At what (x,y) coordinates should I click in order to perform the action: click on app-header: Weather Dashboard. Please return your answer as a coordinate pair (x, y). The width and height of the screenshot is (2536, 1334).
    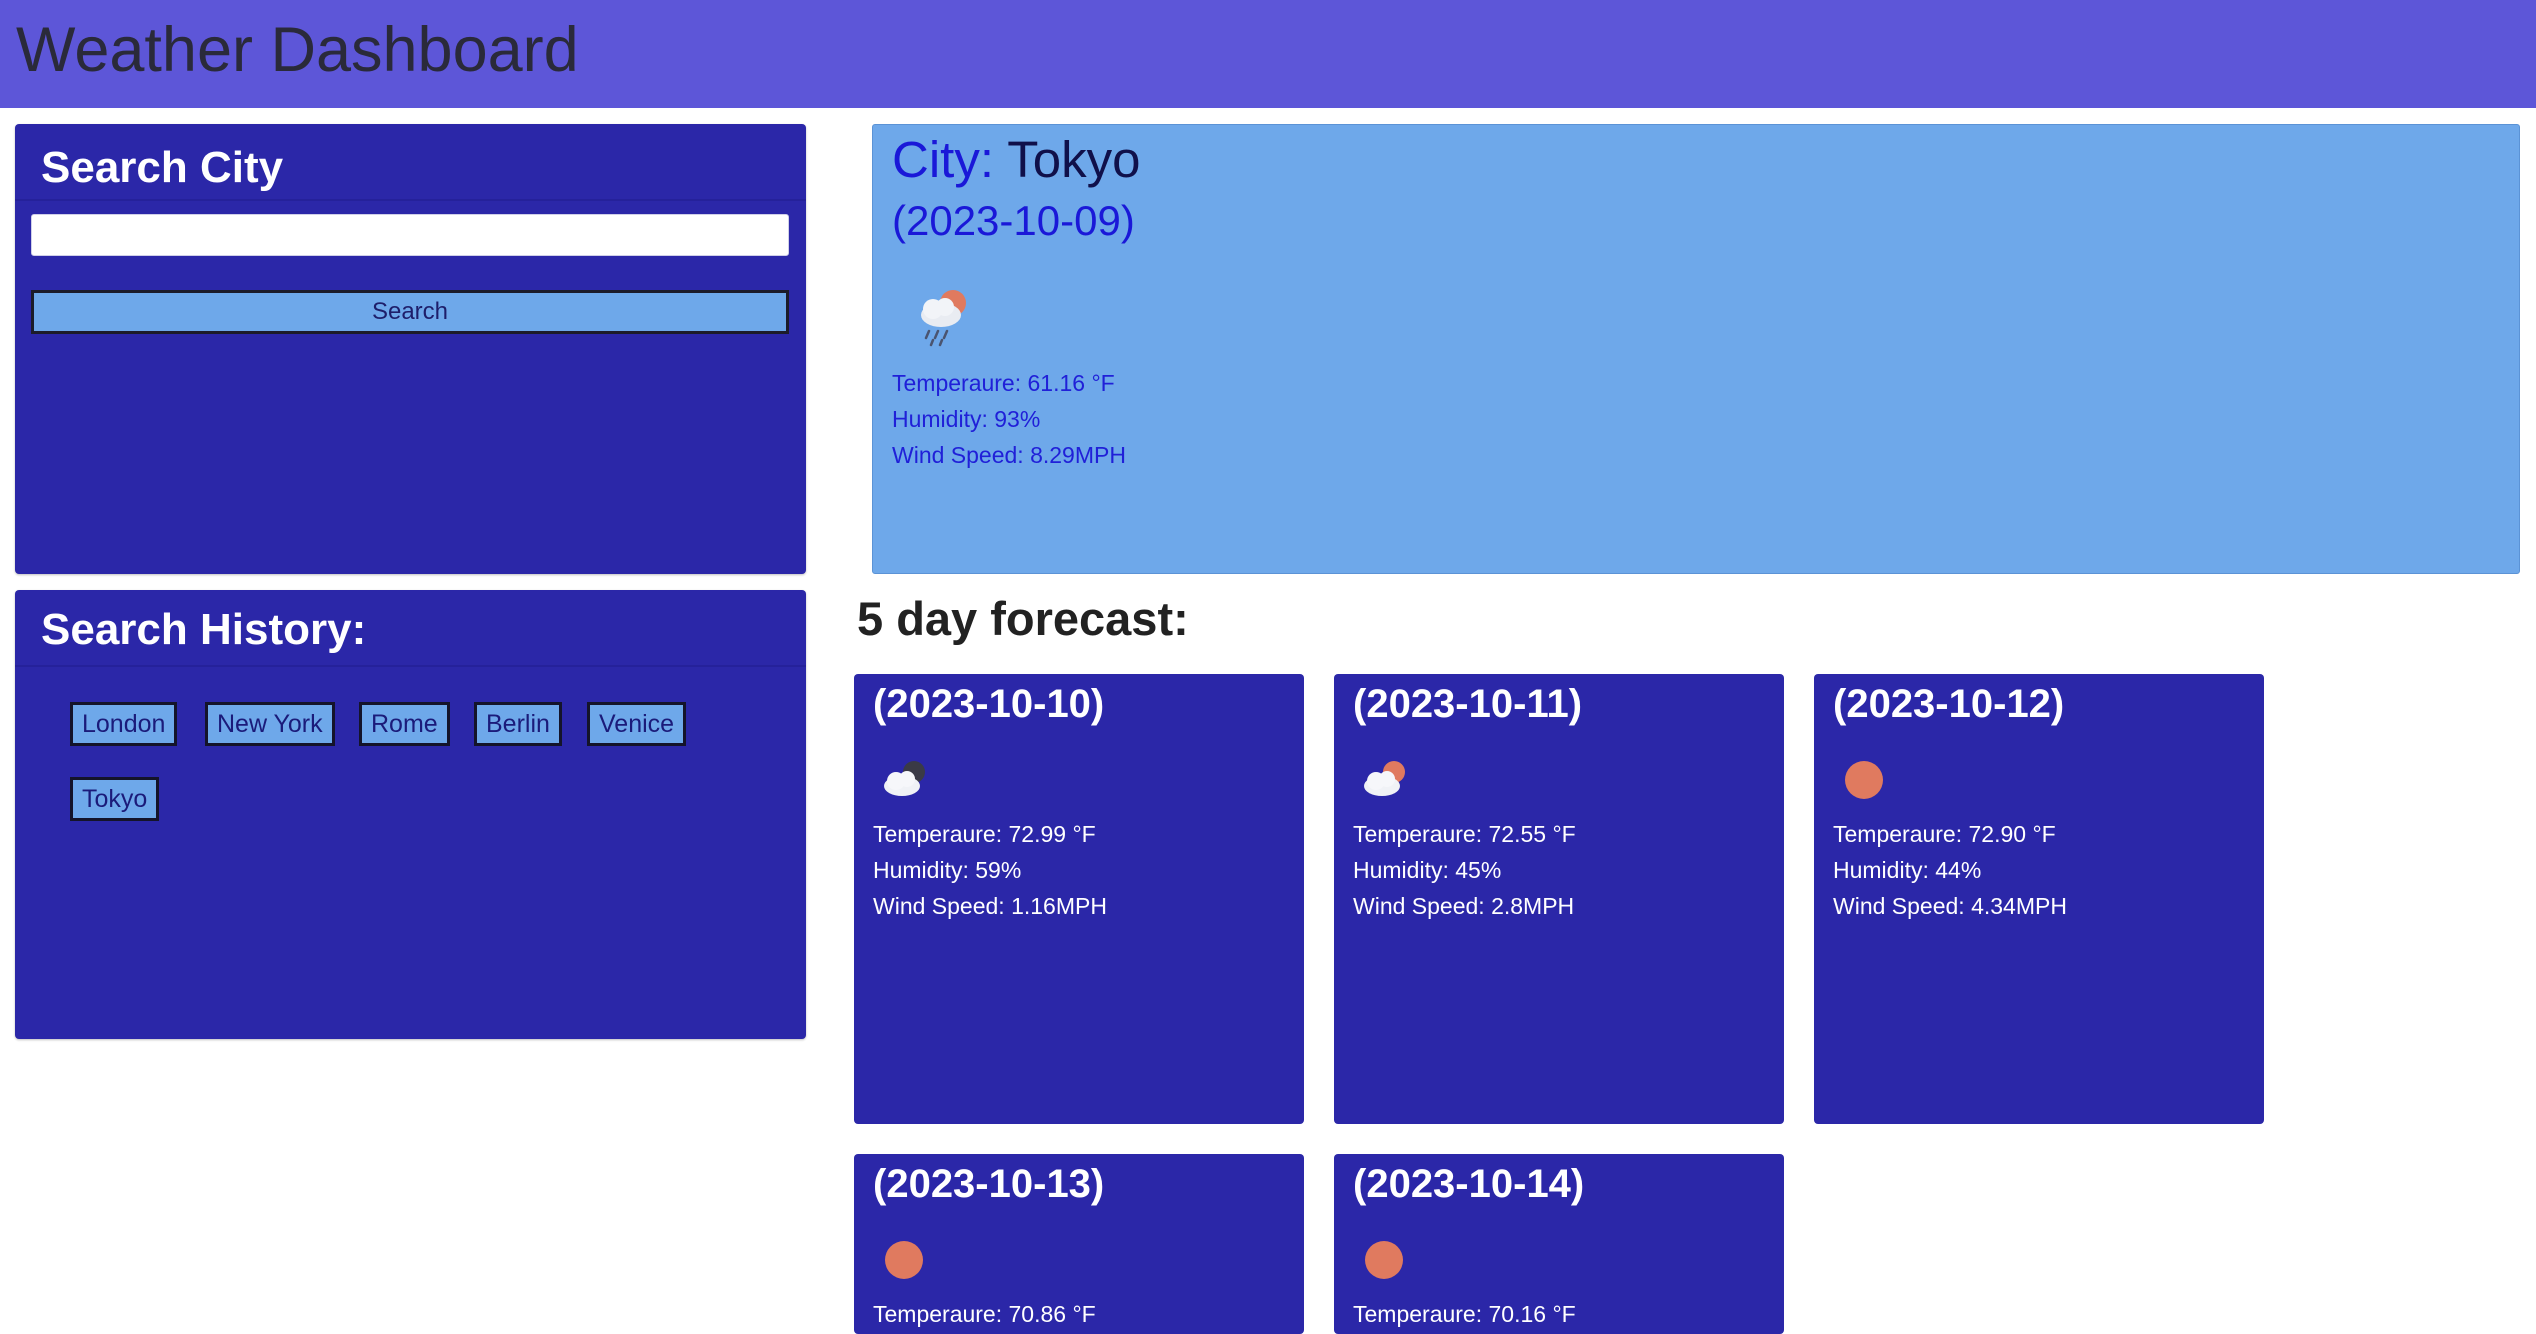
    Looking at the image, I should click on (1268, 54).